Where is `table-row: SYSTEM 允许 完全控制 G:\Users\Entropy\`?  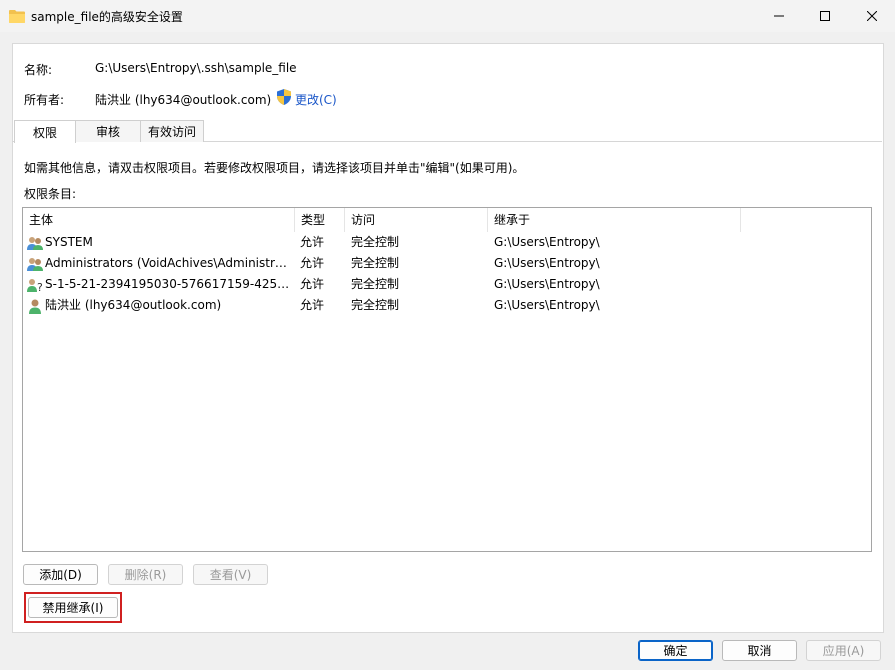
table-row: SYSTEM 允许 完全控制 G:\Users\Entropy\ is located at coordinates (446, 242).